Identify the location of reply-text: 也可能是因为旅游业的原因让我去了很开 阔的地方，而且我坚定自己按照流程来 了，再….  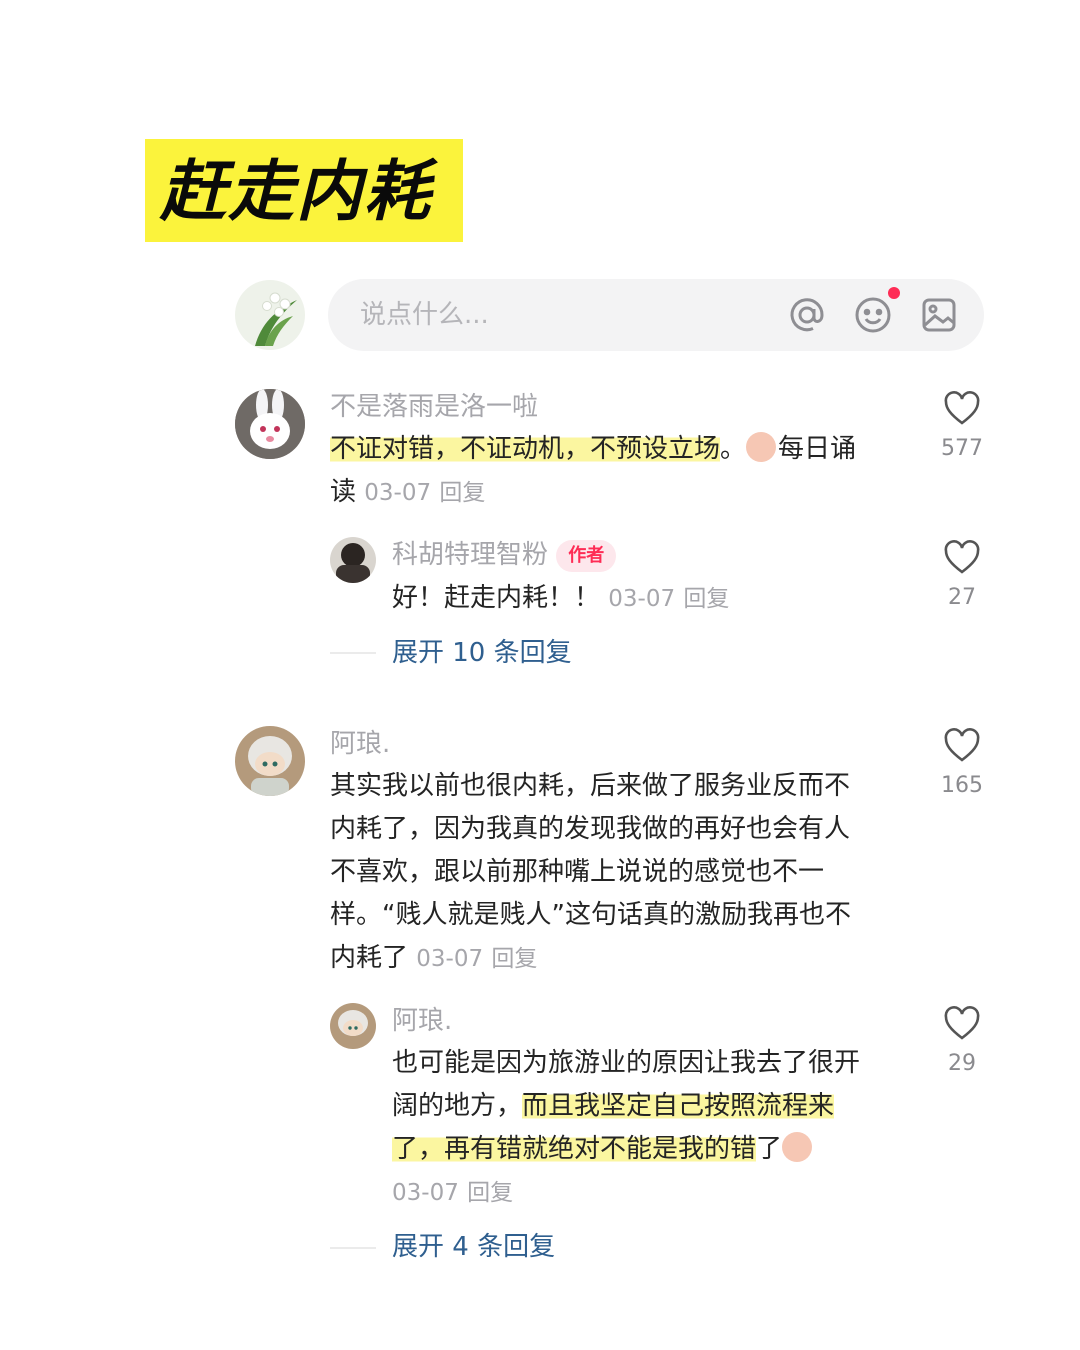
(626, 1127).